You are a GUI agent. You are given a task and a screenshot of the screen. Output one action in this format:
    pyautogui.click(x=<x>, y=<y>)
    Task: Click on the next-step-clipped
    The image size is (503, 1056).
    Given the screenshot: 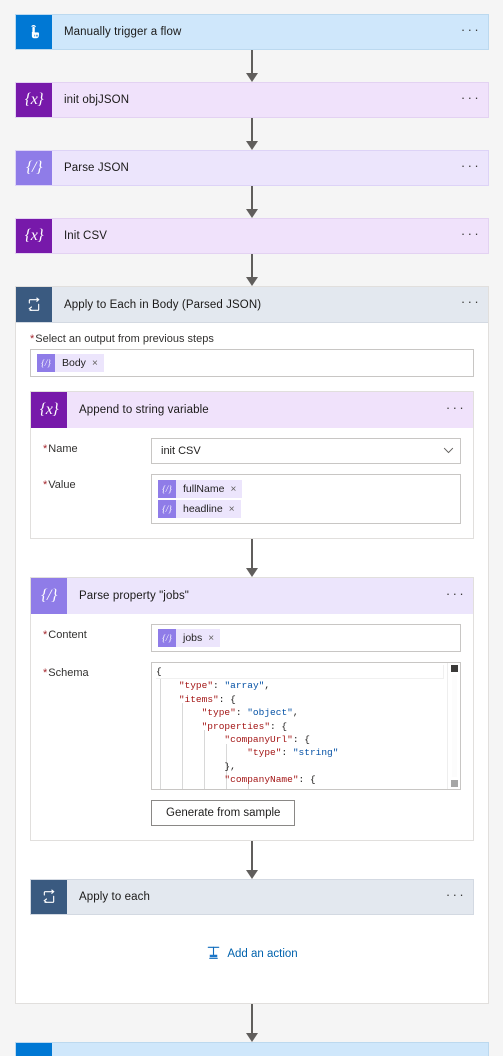 What is the action you would take?
    pyautogui.click(x=252, y=1049)
    